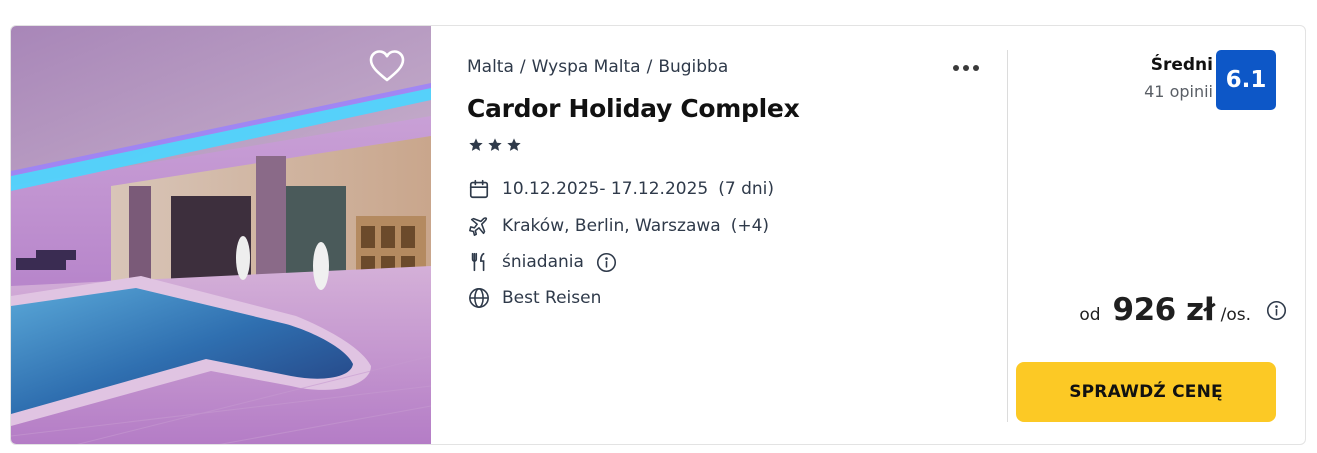  I want to click on check-price-button: SPRAWDŹ CENĘ, so click(1146, 392).